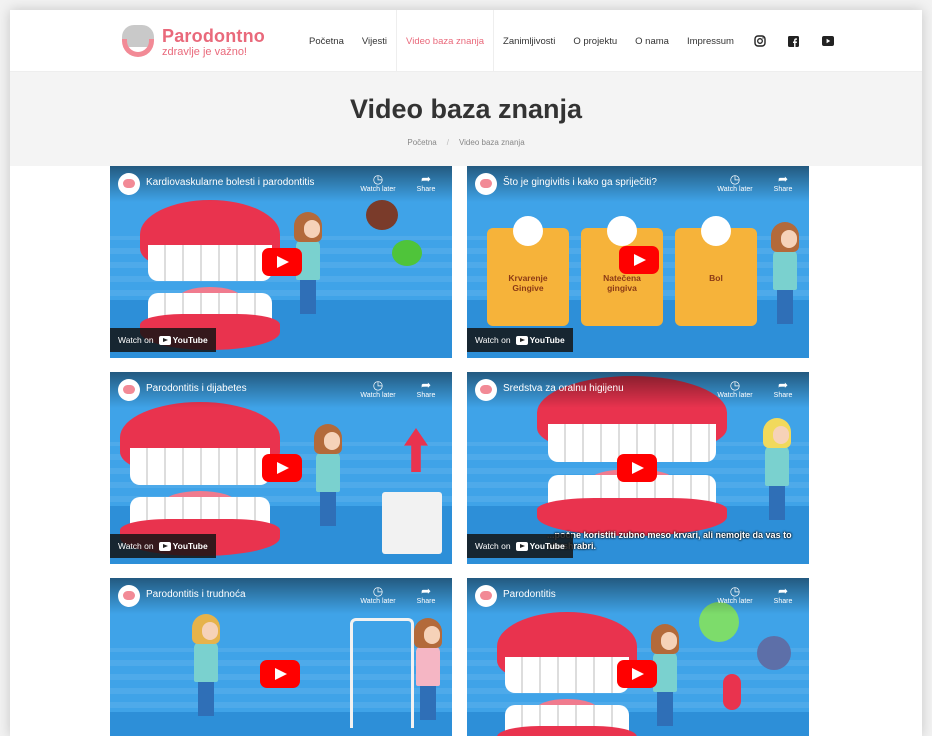 The image size is (932, 736). I want to click on video-title: Parodontitis, so click(529, 594).